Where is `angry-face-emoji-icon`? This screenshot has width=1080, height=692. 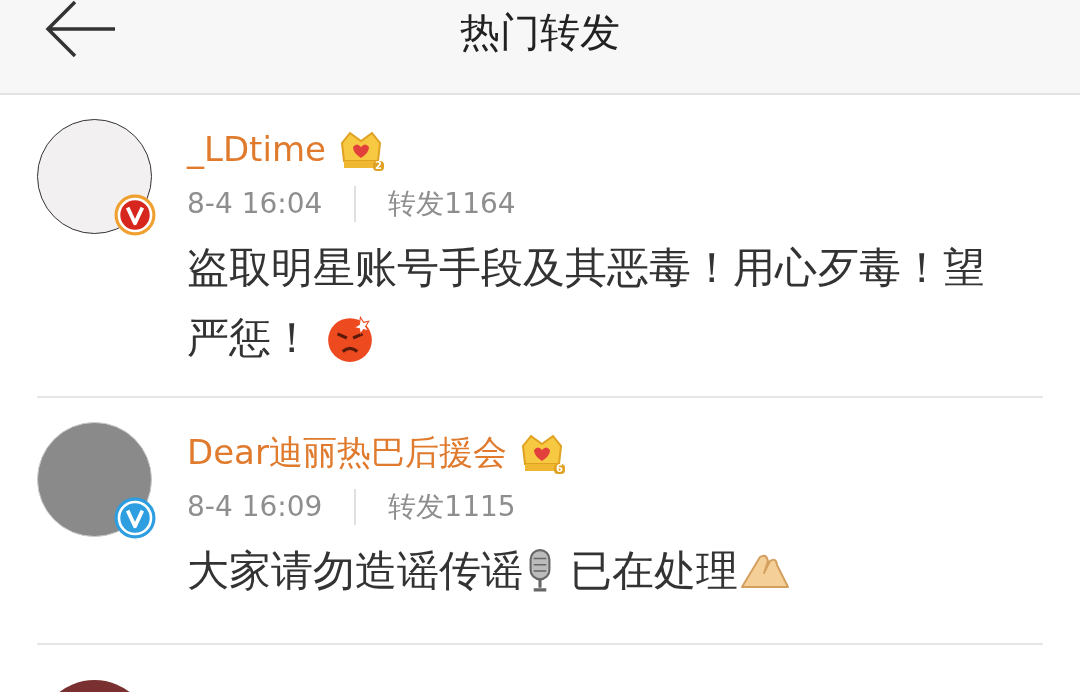 angry-face-emoji-icon is located at coordinates (350, 338).